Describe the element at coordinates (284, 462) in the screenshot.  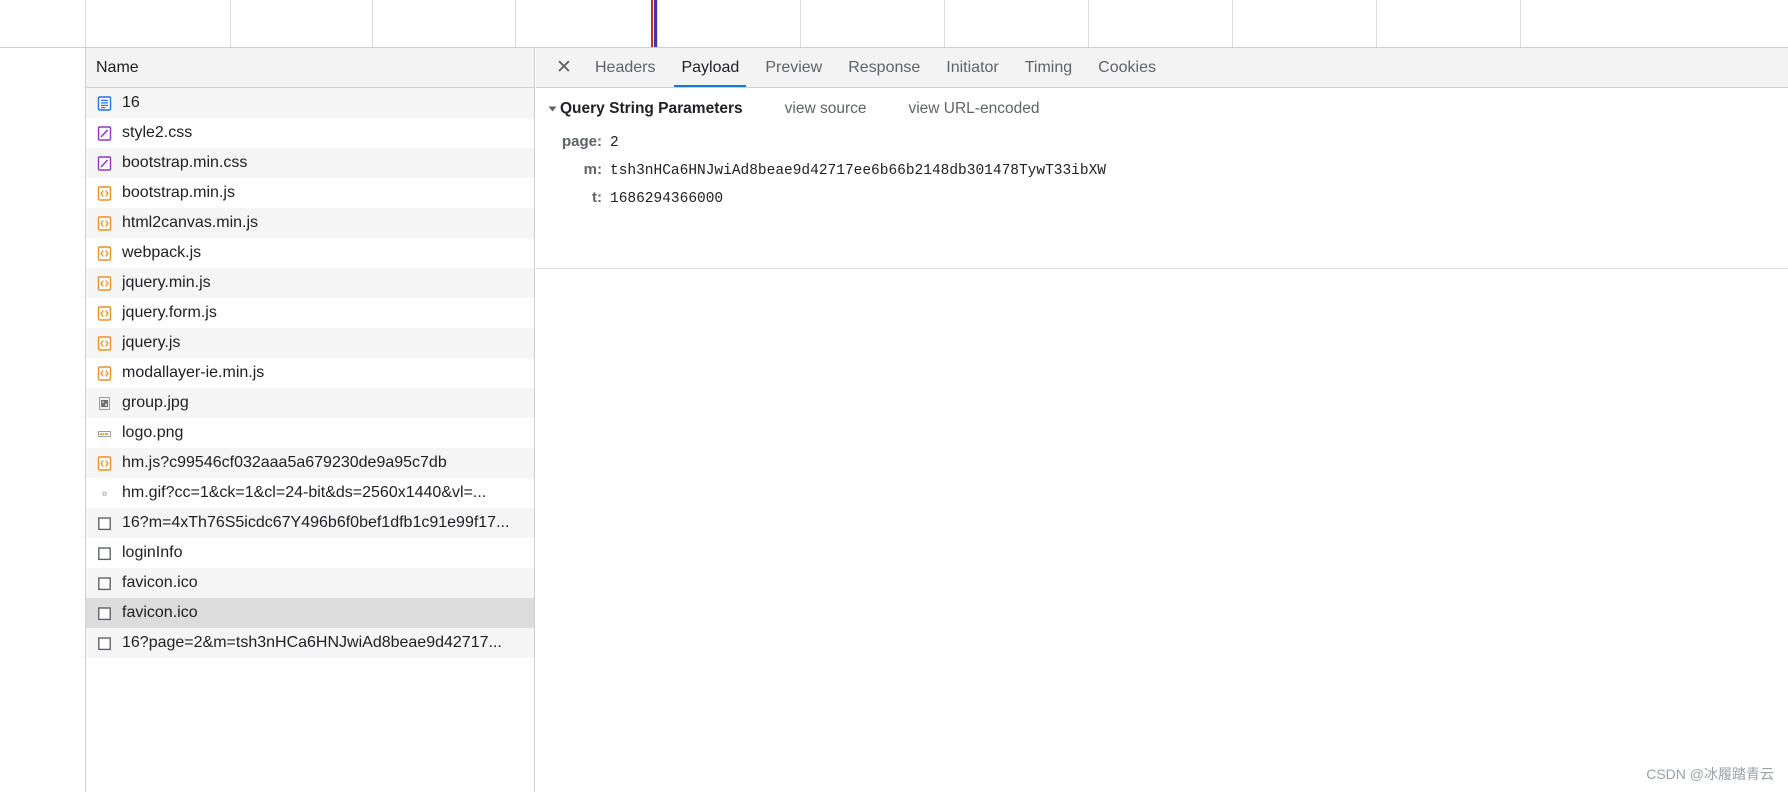
I see `request-name: hm.js?c99546cf032aaa5a679230de9a95c7db` at that location.